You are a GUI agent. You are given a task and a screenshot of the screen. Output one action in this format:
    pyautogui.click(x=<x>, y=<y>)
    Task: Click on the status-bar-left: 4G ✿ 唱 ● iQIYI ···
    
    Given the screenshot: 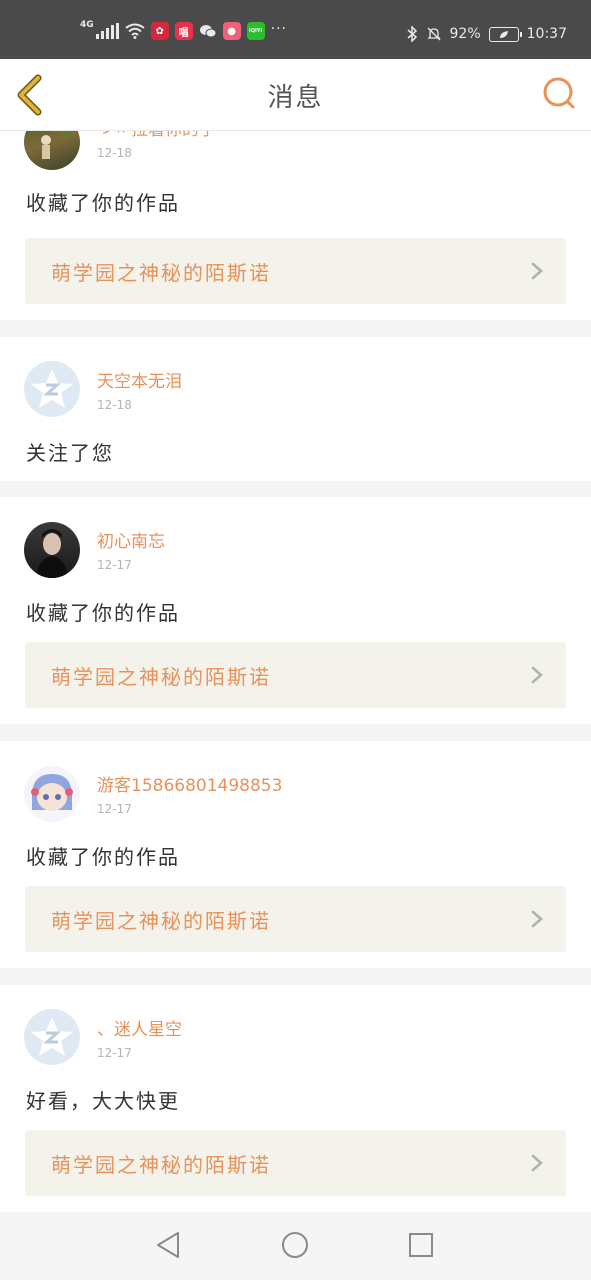 What is the action you would take?
    pyautogui.click(x=184, y=30)
    